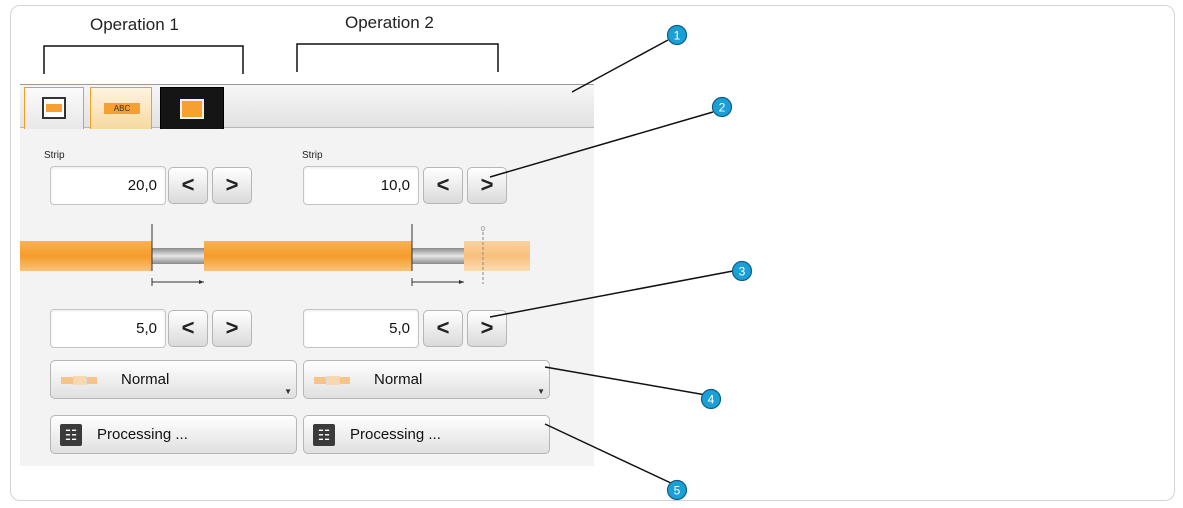 Image resolution: width=1183 pixels, height=508 pixels. What do you see at coordinates (625, 381) in the screenshot?
I see `callout-4-leader` at bounding box center [625, 381].